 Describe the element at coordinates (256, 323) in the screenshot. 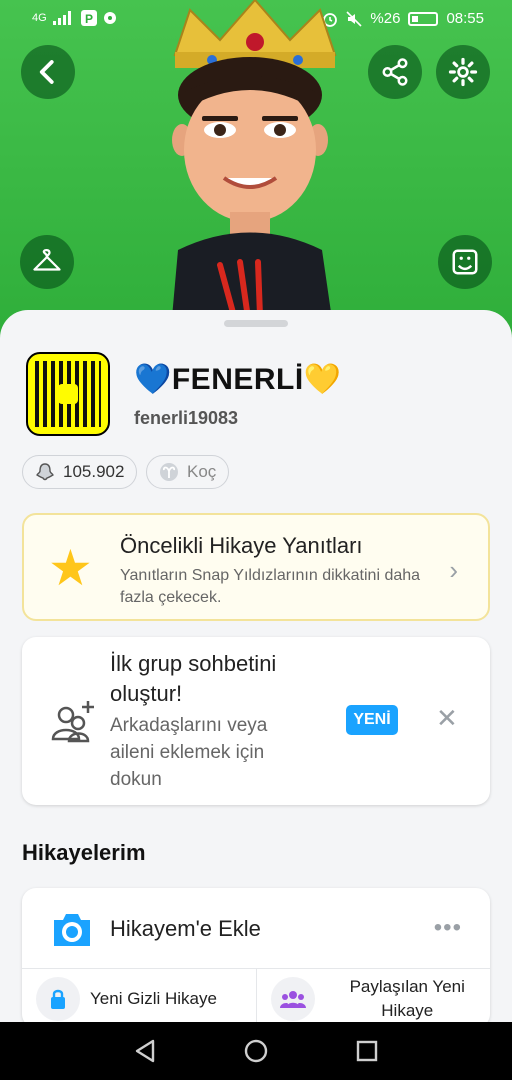

I see `sheet-handle` at that location.